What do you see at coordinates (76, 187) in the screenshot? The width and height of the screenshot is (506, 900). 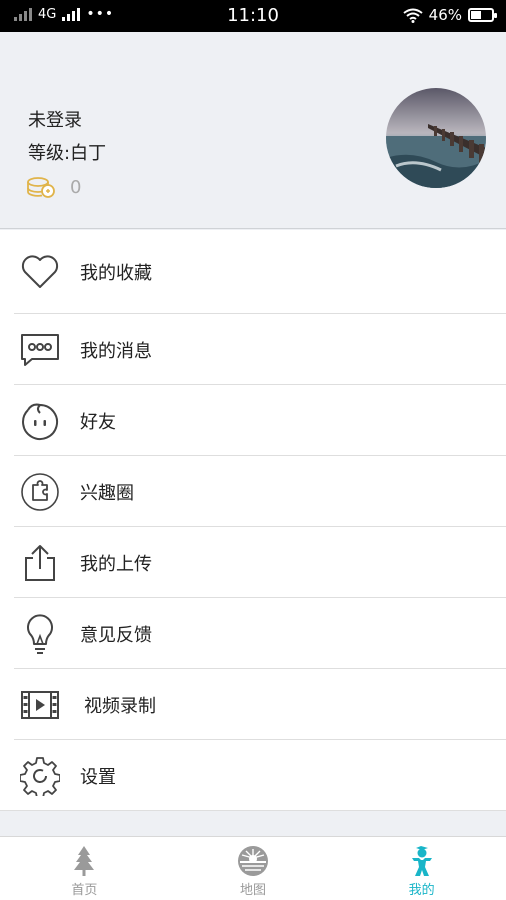 I see `coin-count: 0` at bounding box center [76, 187].